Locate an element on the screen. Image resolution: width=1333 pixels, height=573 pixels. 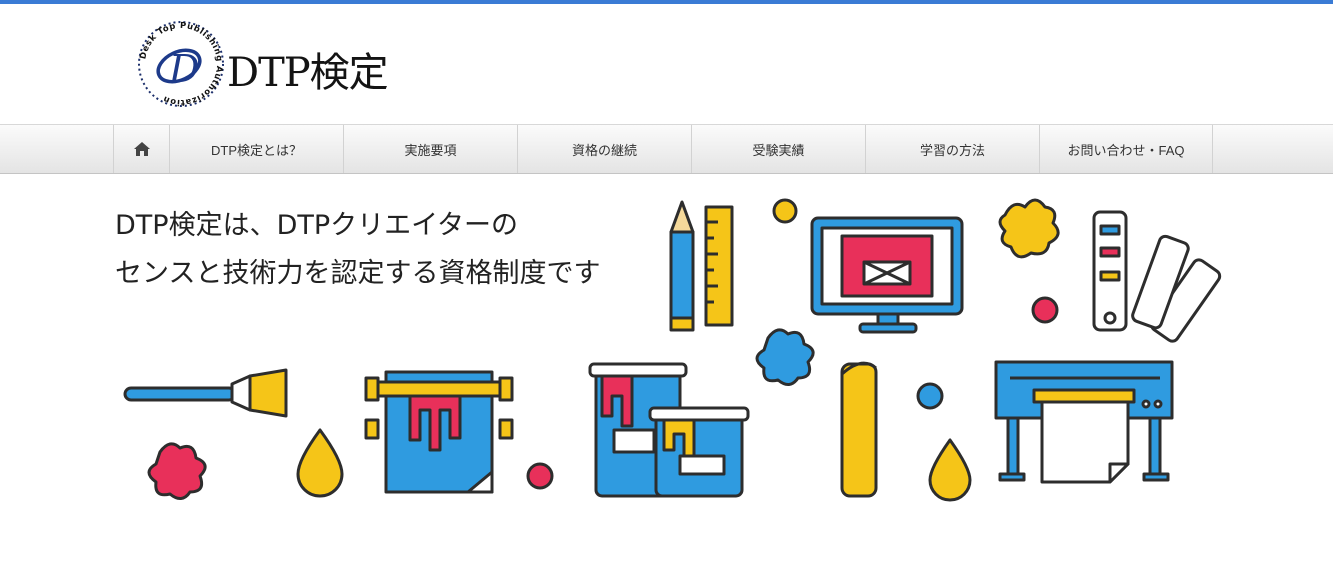
red-splash-icon is located at coordinates (177, 471).